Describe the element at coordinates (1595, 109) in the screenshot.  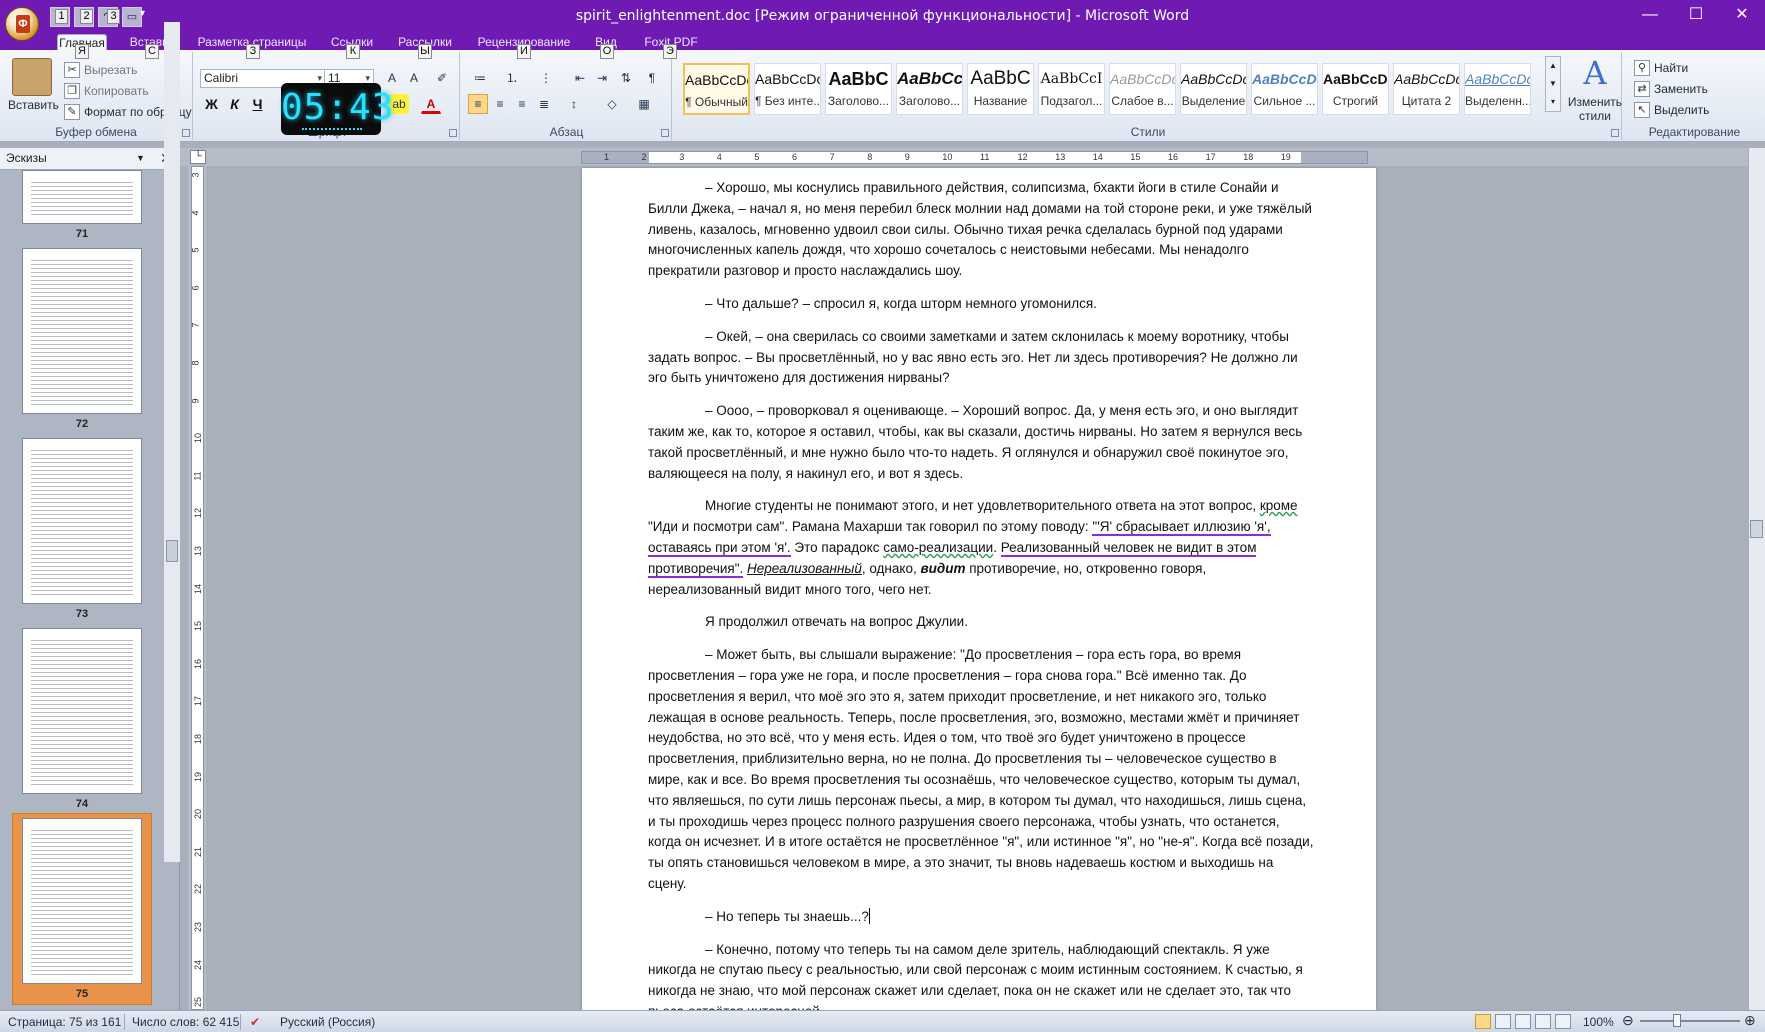
I see `change-styles-button: Изменить стили` at that location.